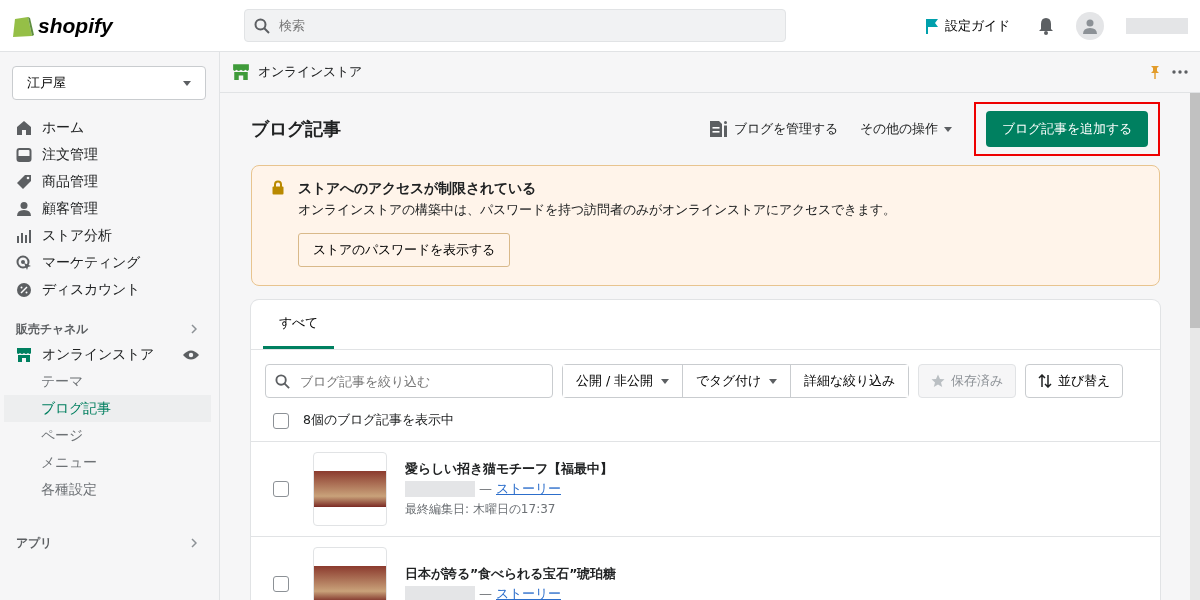 The image size is (1200, 600). I want to click on nav-item: ストア分析, so click(107, 235).